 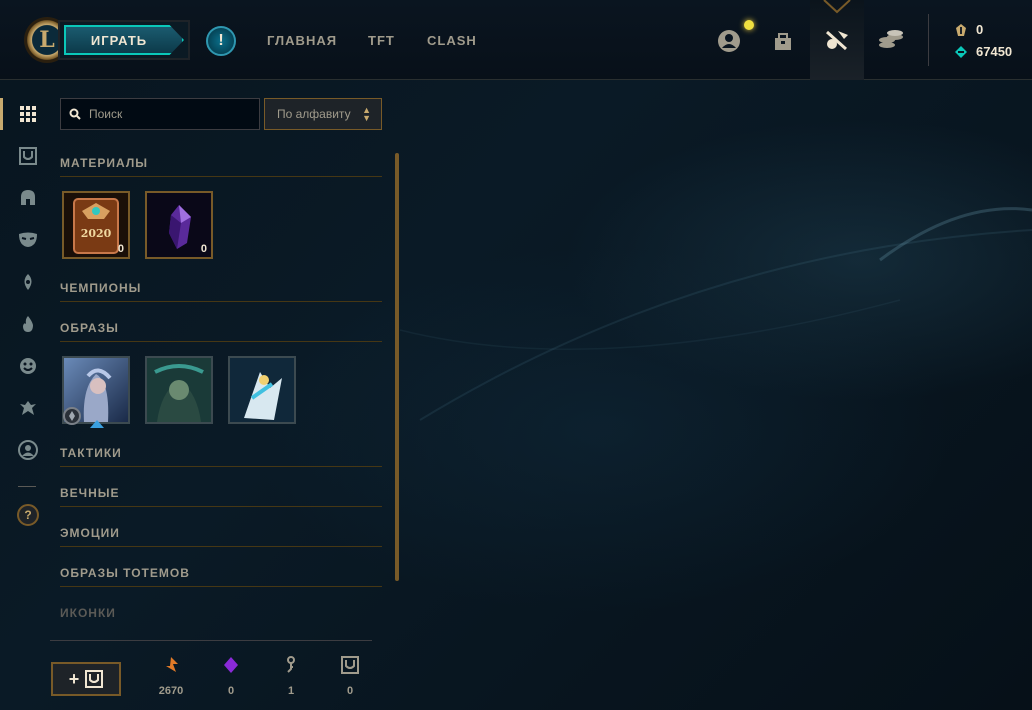 What do you see at coordinates (314, 114) in the screenshot?
I see `sort-label: По алфавиту` at bounding box center [314, 114].